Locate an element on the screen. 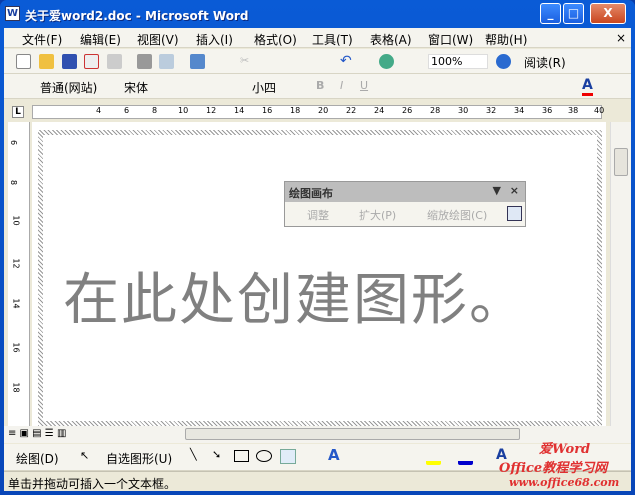  drawing-canvas-toolbar: 绘图画布 ▼ × 调整 扩大(P) 缩放绘图(C) is located at coordinates (405, 204).